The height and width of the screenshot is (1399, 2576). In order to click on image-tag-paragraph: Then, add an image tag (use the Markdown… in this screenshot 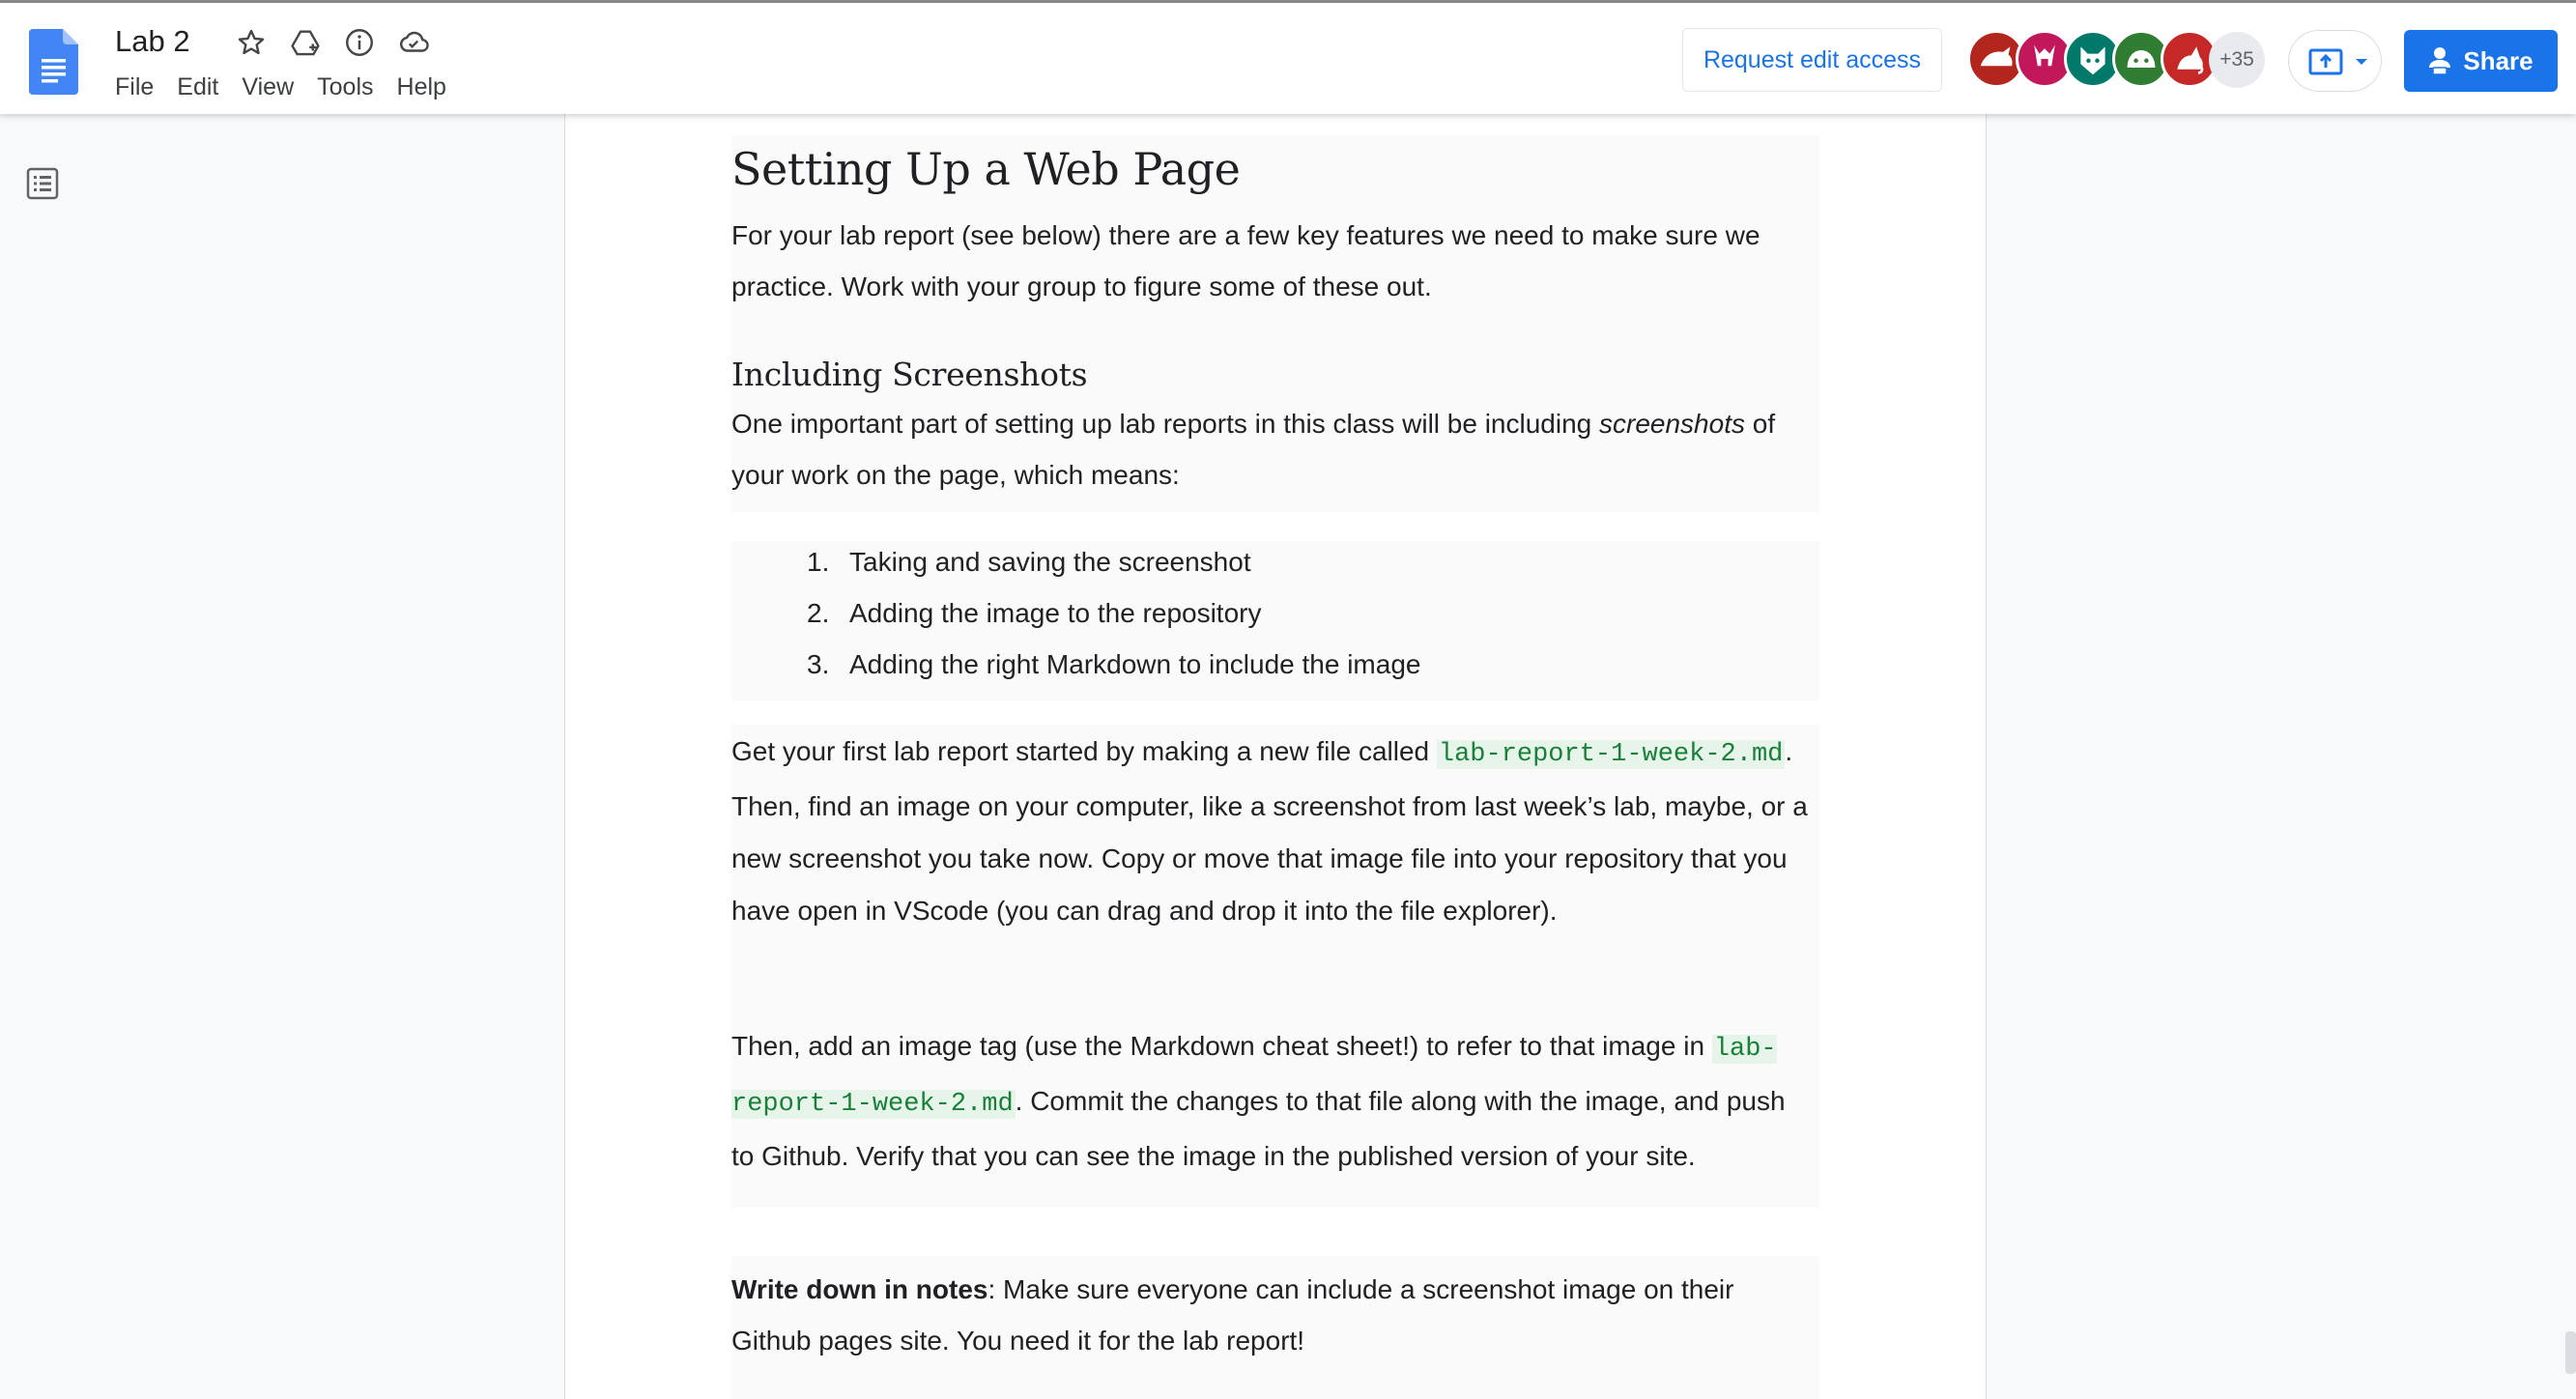, I will do `click(1259, 1101)`.